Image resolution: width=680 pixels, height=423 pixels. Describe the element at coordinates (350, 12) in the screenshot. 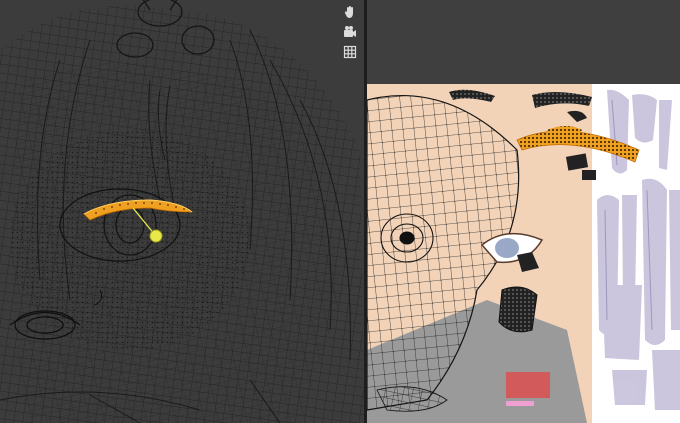

I see `hand-icon` at that location.